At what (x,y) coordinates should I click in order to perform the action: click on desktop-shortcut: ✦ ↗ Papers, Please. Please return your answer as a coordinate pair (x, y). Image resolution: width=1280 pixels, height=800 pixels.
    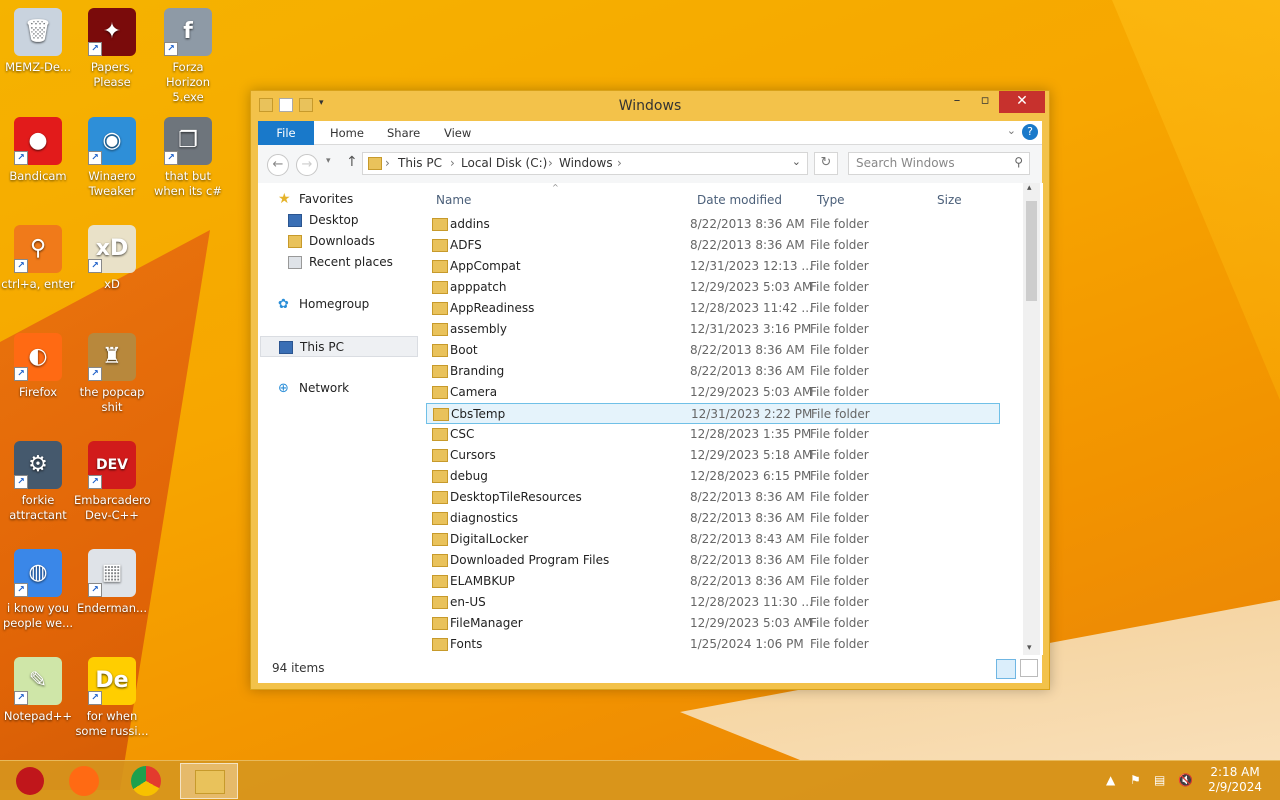
    Looking at the image, I should click on (112, 49).